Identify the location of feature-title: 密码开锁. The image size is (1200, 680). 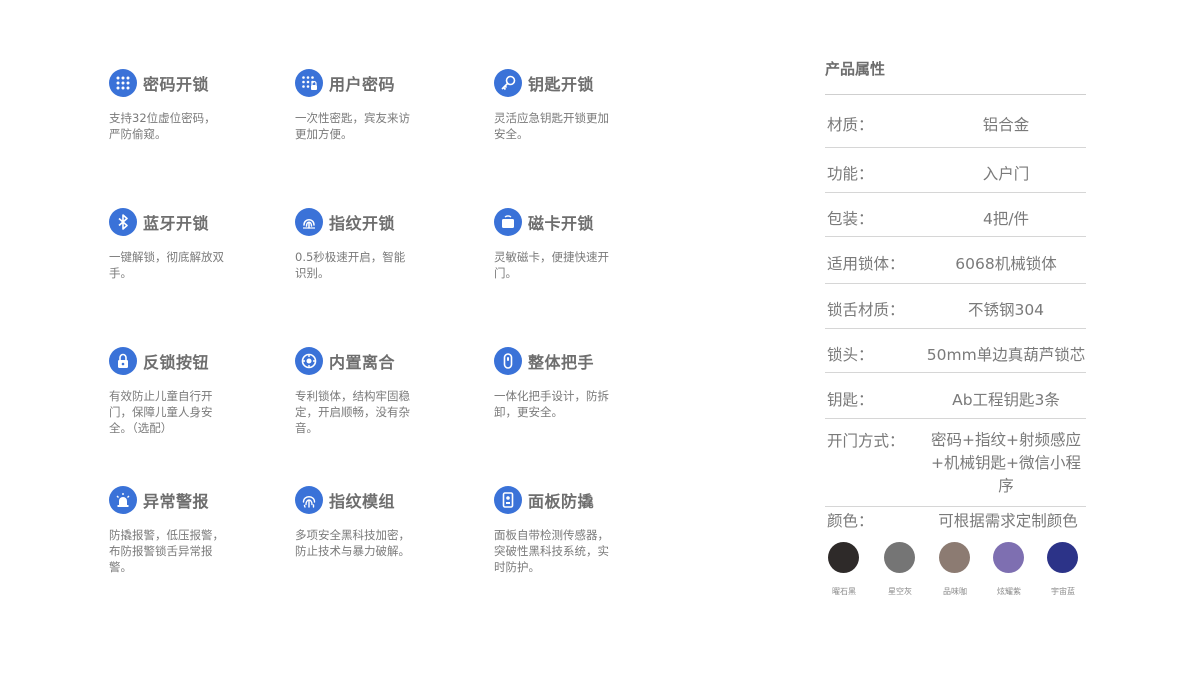
(176, 84).